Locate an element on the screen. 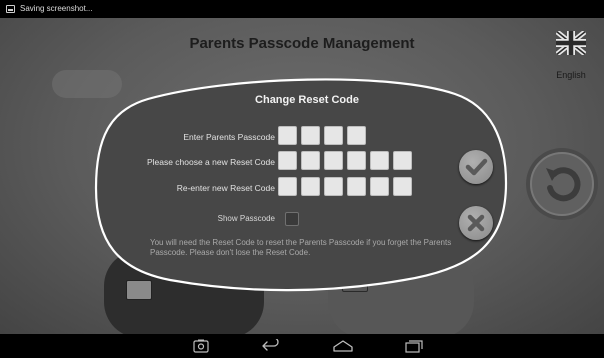 This screenshot has height=358, width=604. new-reset-code-label: Please choose a new Reset Code is located at coordinates (210, 162).